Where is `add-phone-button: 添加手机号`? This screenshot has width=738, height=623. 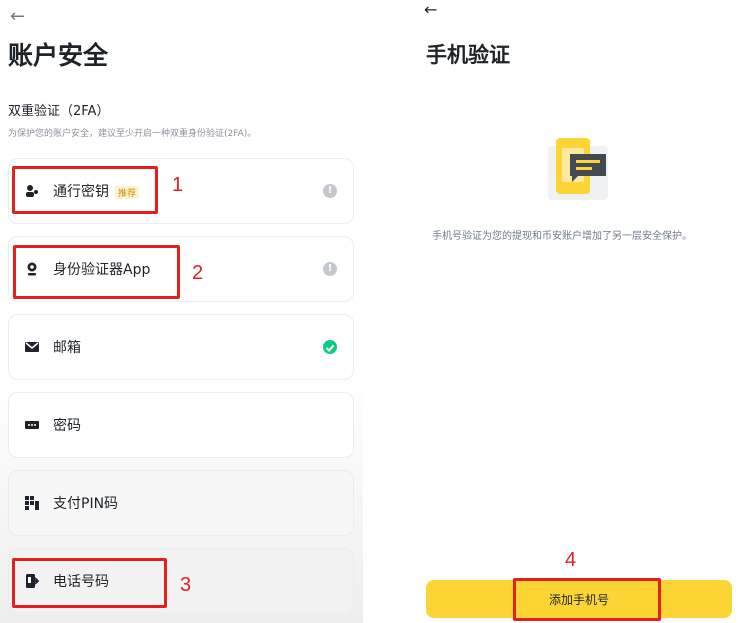
add-phone-button: 添加手机号 is located at coordinates (579, 599).